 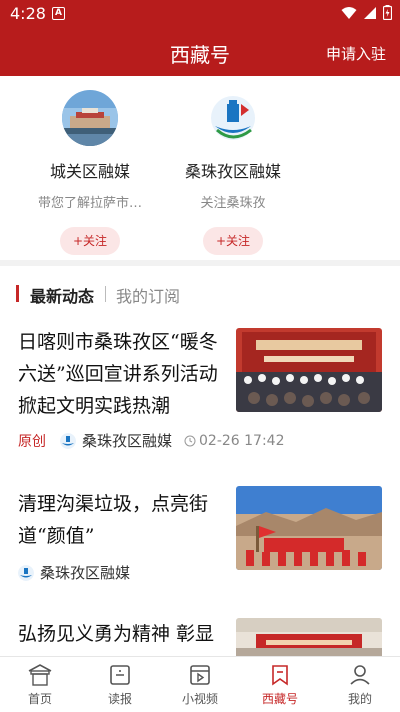 What do you see at coordinates (200, 675) in the screenshot?
I see `video-icon` at bounding box center [200, 675].